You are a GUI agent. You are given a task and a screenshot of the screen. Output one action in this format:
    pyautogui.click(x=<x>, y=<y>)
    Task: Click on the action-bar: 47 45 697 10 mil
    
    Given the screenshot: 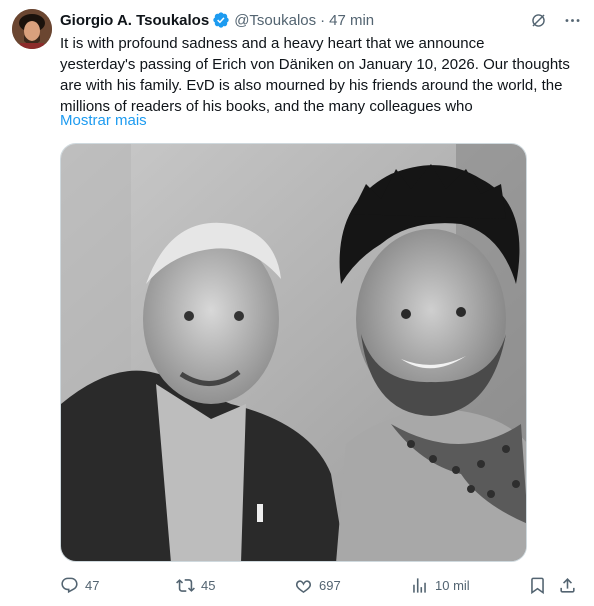 What is the action you would take?
    pyautogui.click(x=320, y=585)
    